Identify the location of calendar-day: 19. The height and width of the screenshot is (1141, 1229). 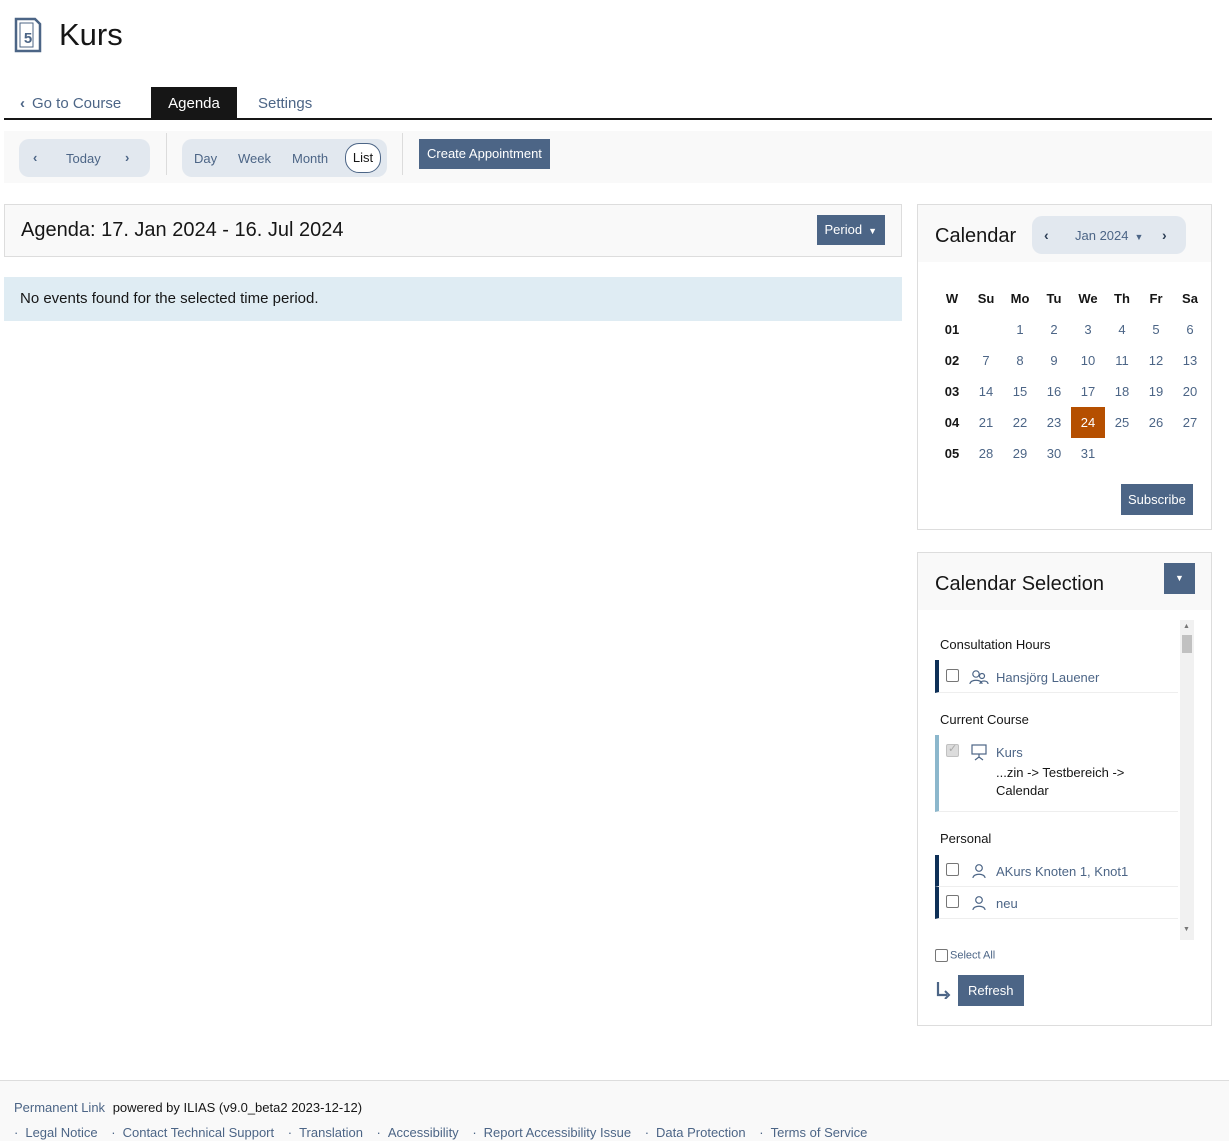
(1156, 391).